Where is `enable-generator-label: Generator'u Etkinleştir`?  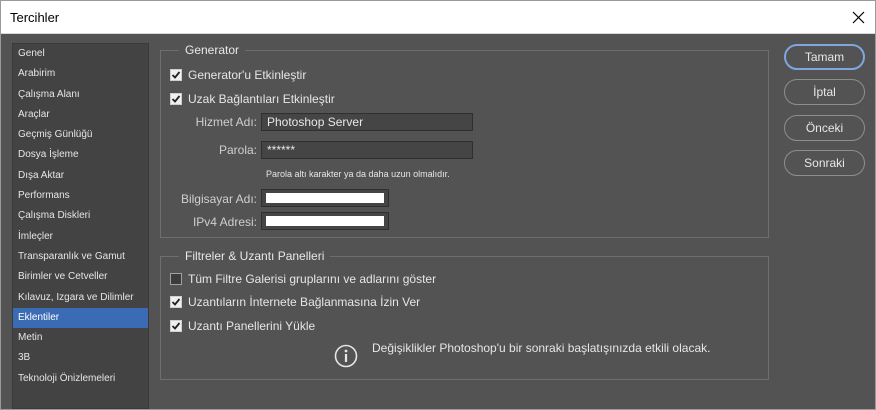 enable-generator-label: Generator'u Etkinleştir is located at coordinates (247, 75).